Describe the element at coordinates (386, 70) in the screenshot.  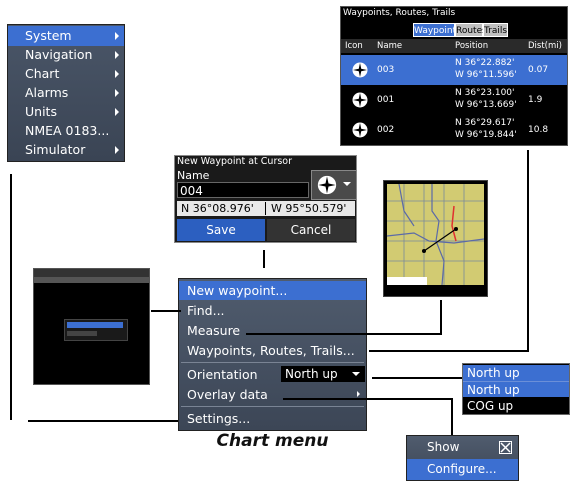
I see `waypoint-name: 003` at that location.